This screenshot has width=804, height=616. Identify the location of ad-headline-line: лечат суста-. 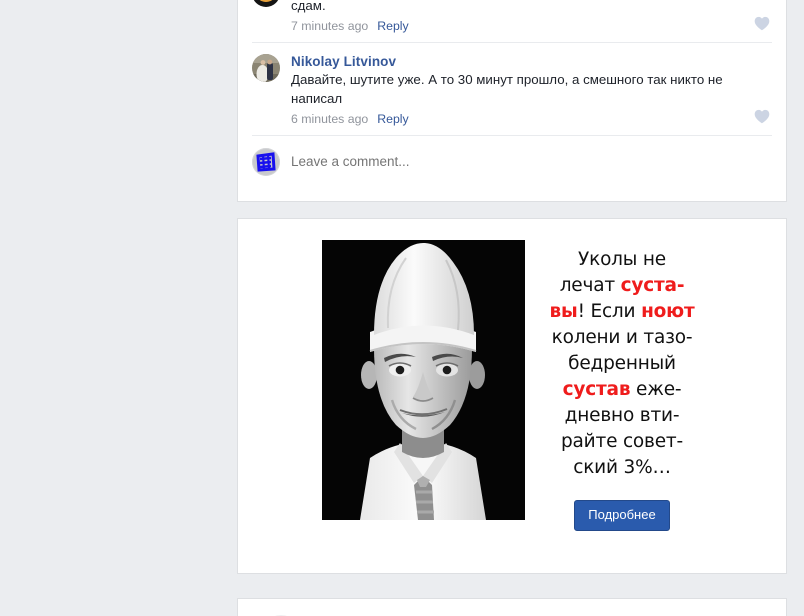
(622, 286).